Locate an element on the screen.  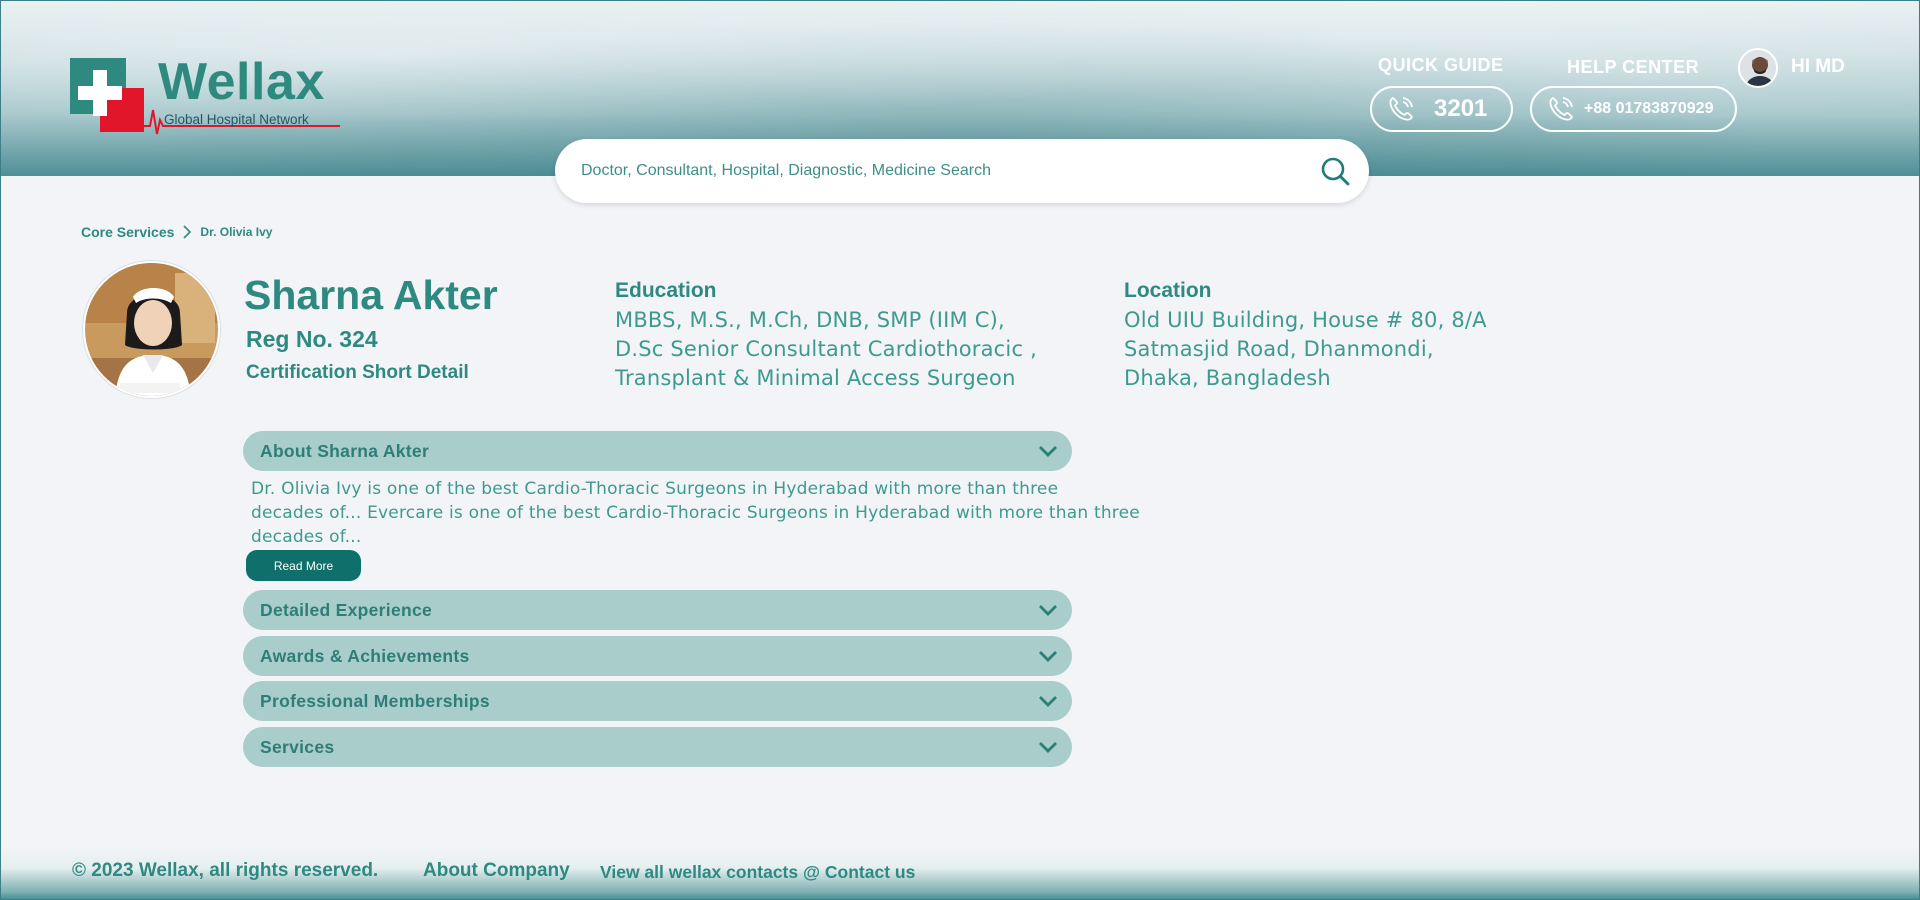
location-title: Location is located at coordinates (1168, 290).